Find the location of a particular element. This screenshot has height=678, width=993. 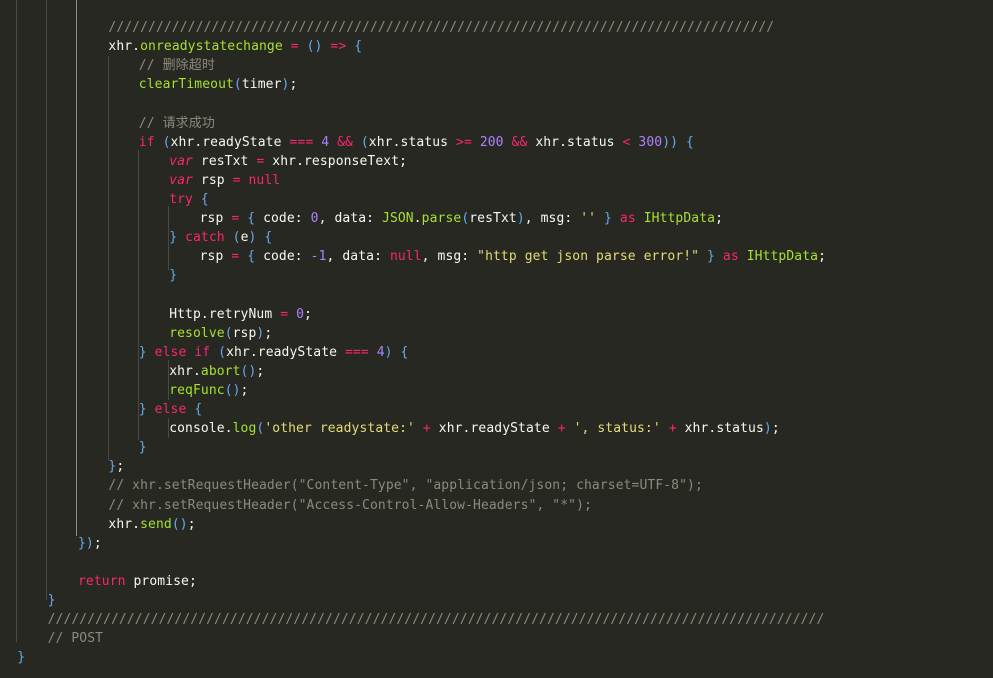

code-line: var rsp = null is located at coordinates (224, 180).